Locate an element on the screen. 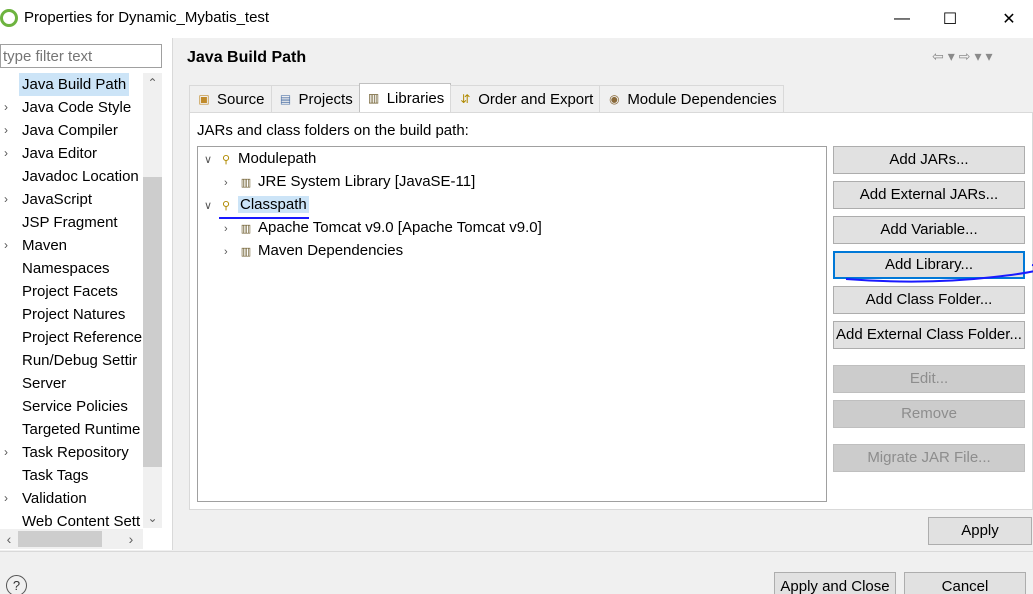 The image size is (1033, 594). sidebar-item: Run/Debug Settir is located at coordinates (71, 360).